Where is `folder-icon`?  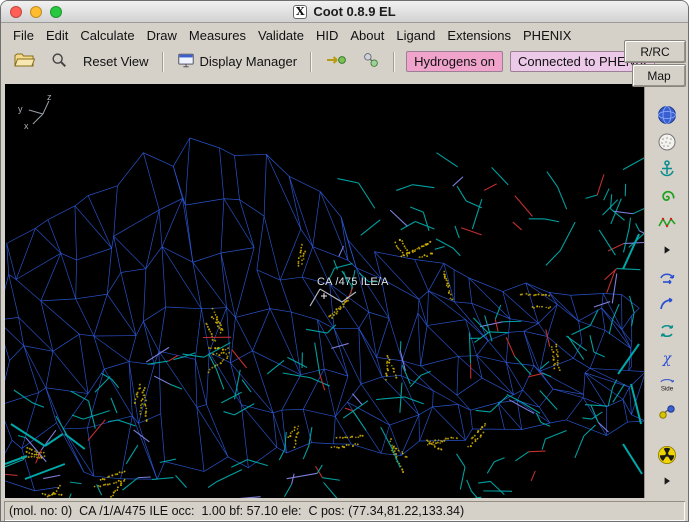 folder-icon is located at coordinates (24, 61).